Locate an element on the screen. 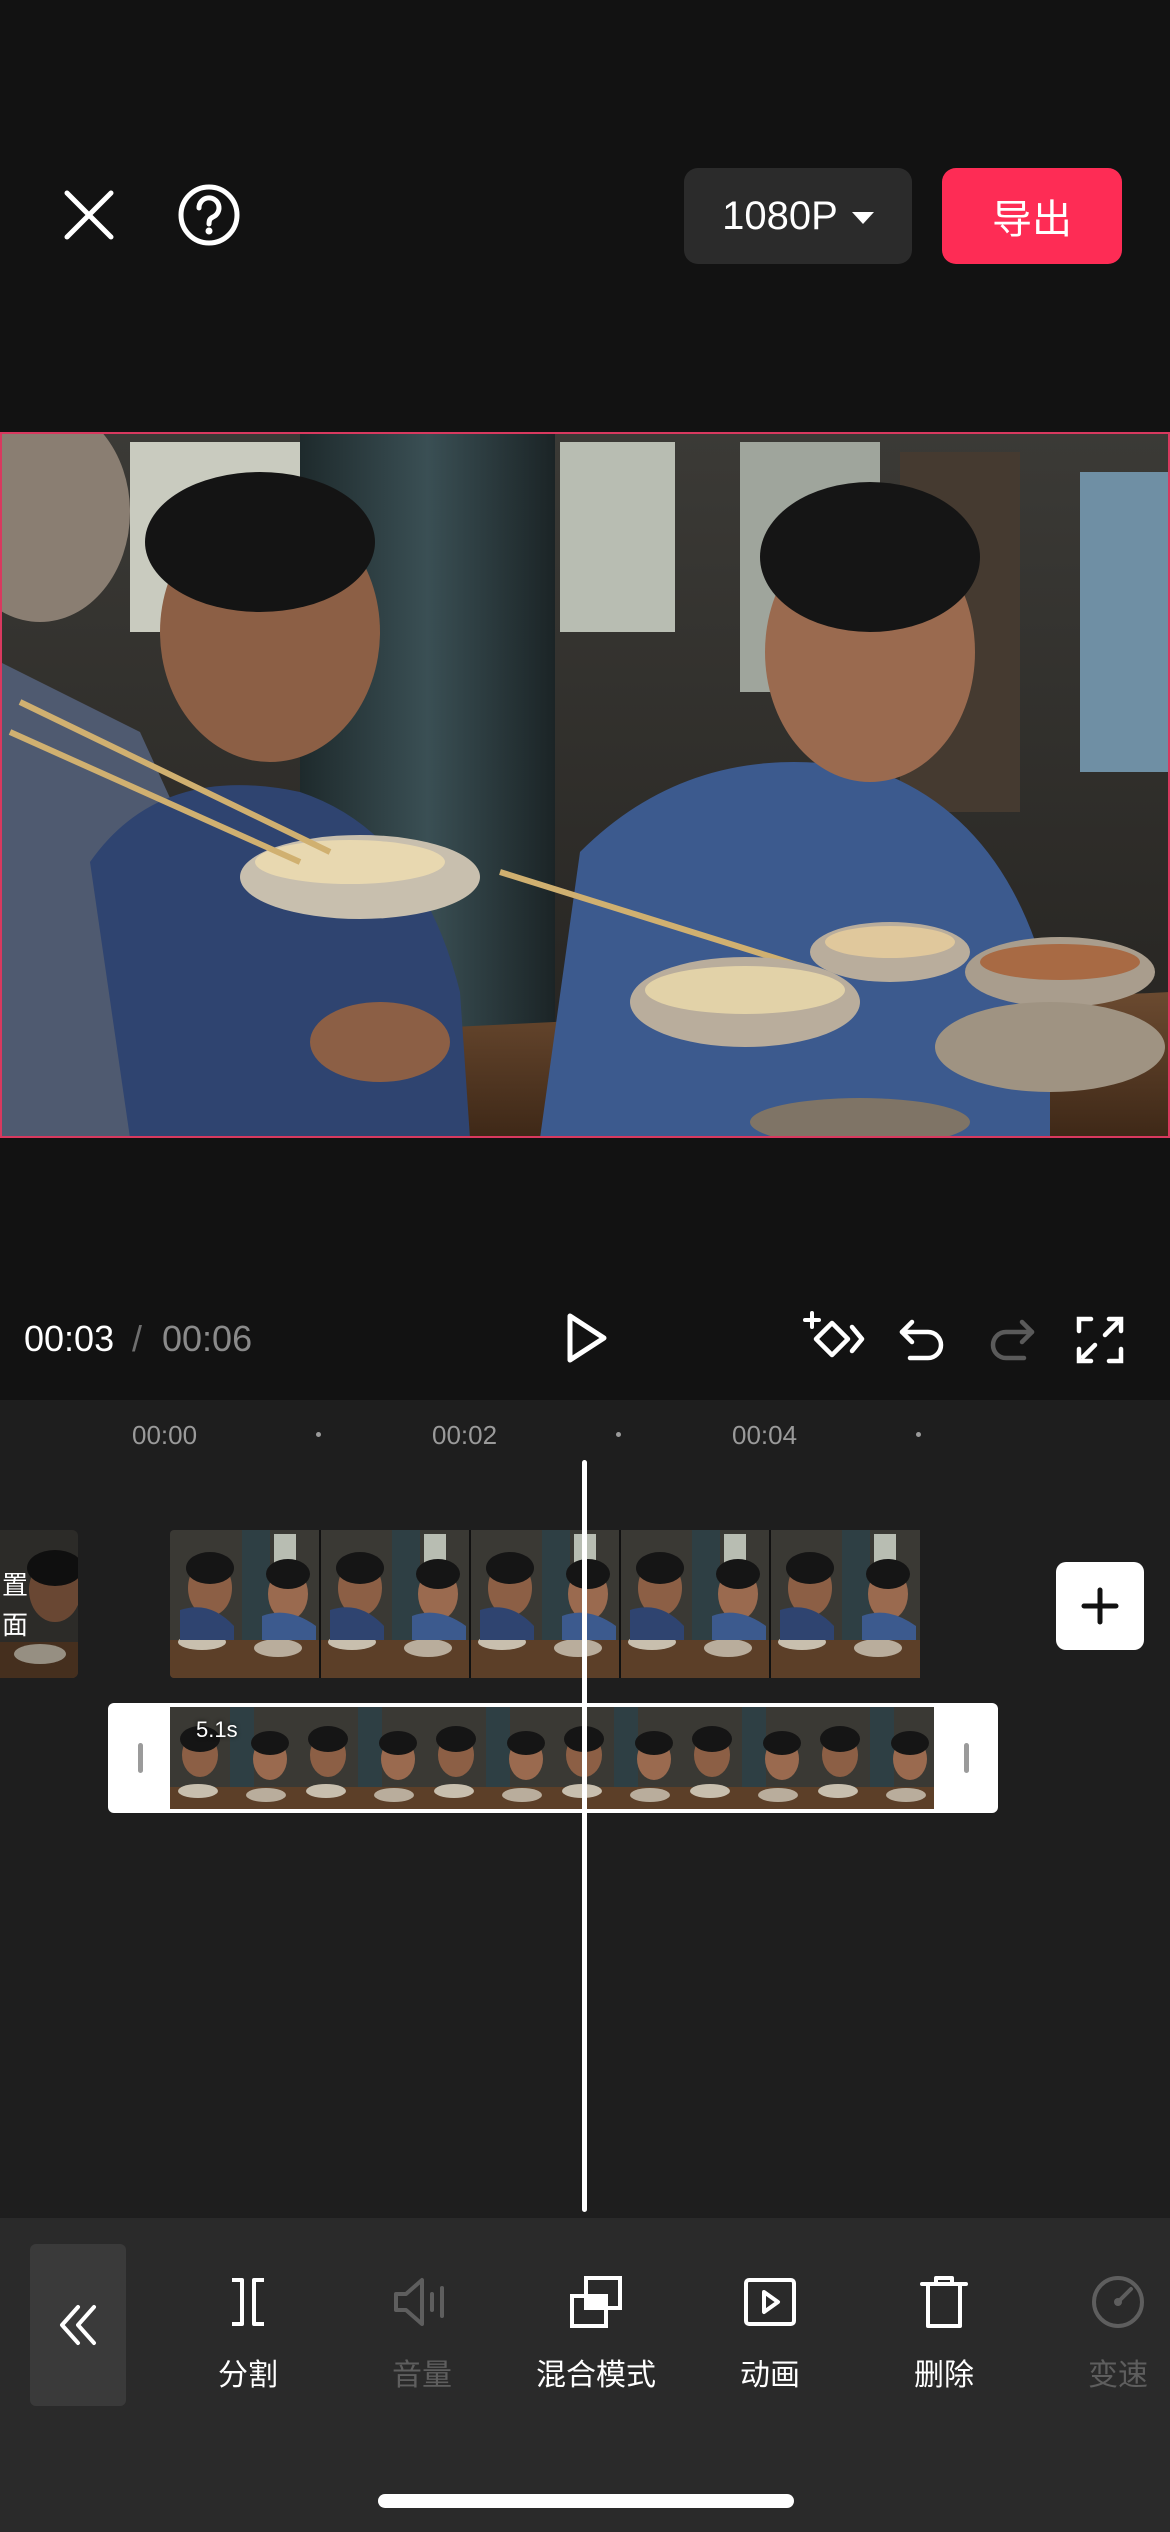 Image resolution: width=1170 pixels, height=2532 pixels. resolution-dropdown: 1080P is located at coordinates (798, 216).